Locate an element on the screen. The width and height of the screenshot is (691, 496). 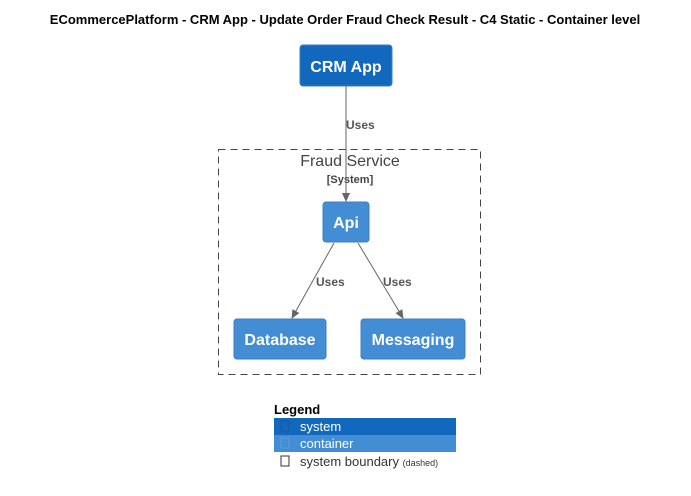
node-messaging: Messaging is located at coordinates (413, 339).